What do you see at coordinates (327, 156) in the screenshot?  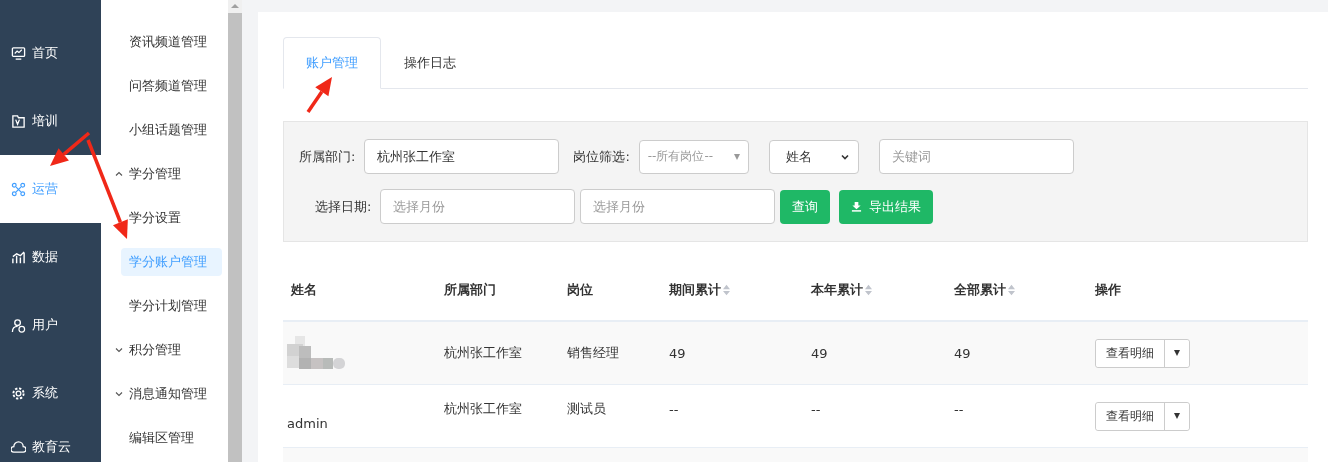 I see `field-label: 所属部门:` at bounding box center [327, 156].